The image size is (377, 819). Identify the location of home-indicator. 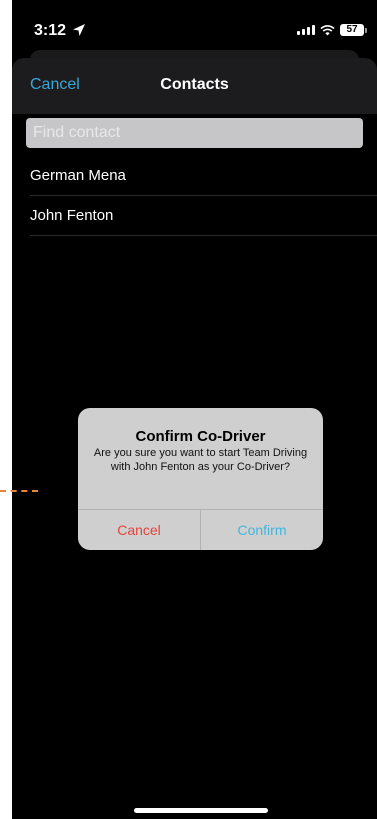
(201, 810).